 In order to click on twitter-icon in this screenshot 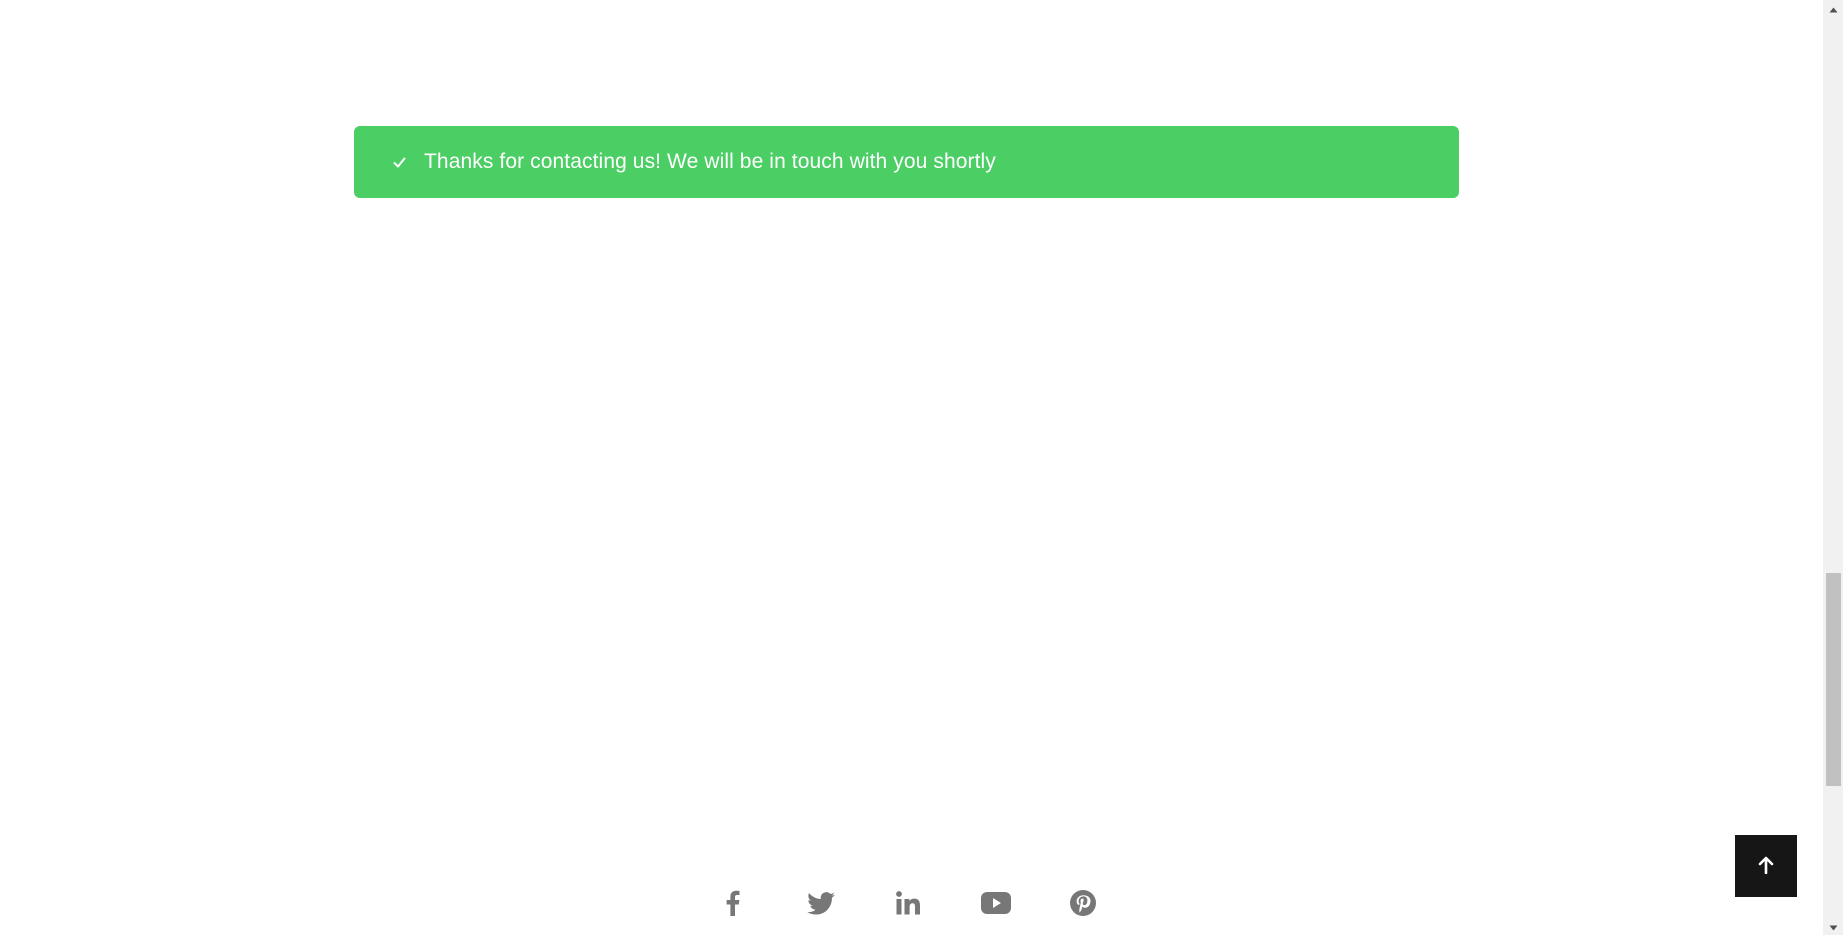, I will do `click(821, 903)`.